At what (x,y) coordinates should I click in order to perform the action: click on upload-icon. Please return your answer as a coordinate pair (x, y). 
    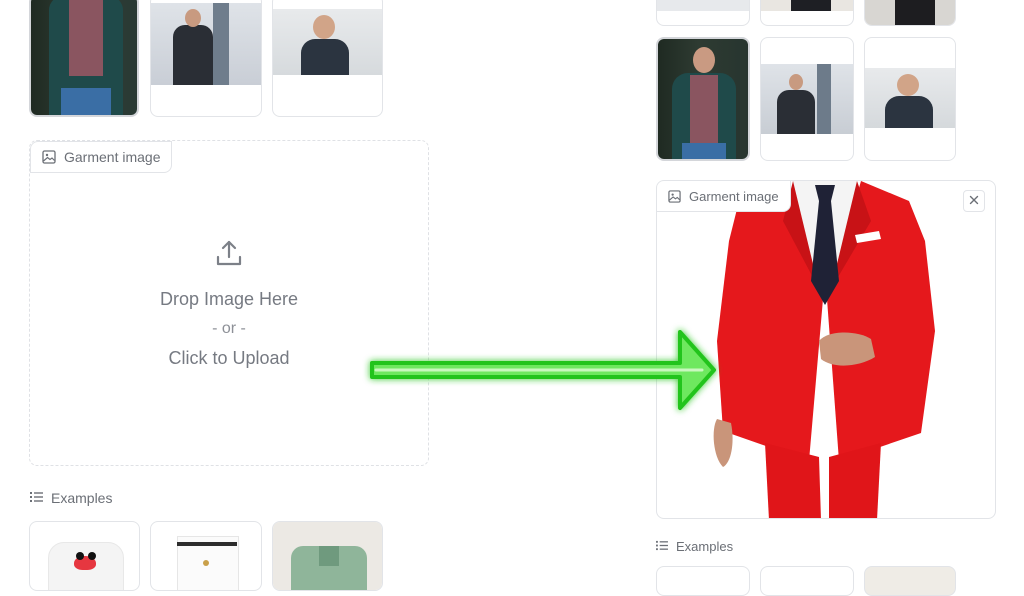
    Looking at the image, I should click on (229, 255).